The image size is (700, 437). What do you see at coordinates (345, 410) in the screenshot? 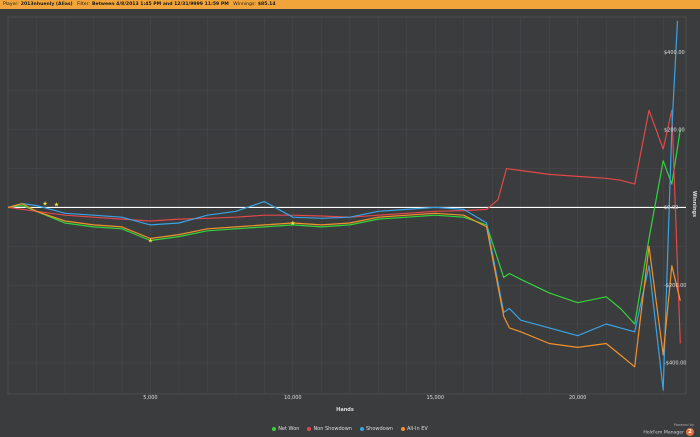
I see `x-axis-label: Hands` at bounding box center [345, 410].